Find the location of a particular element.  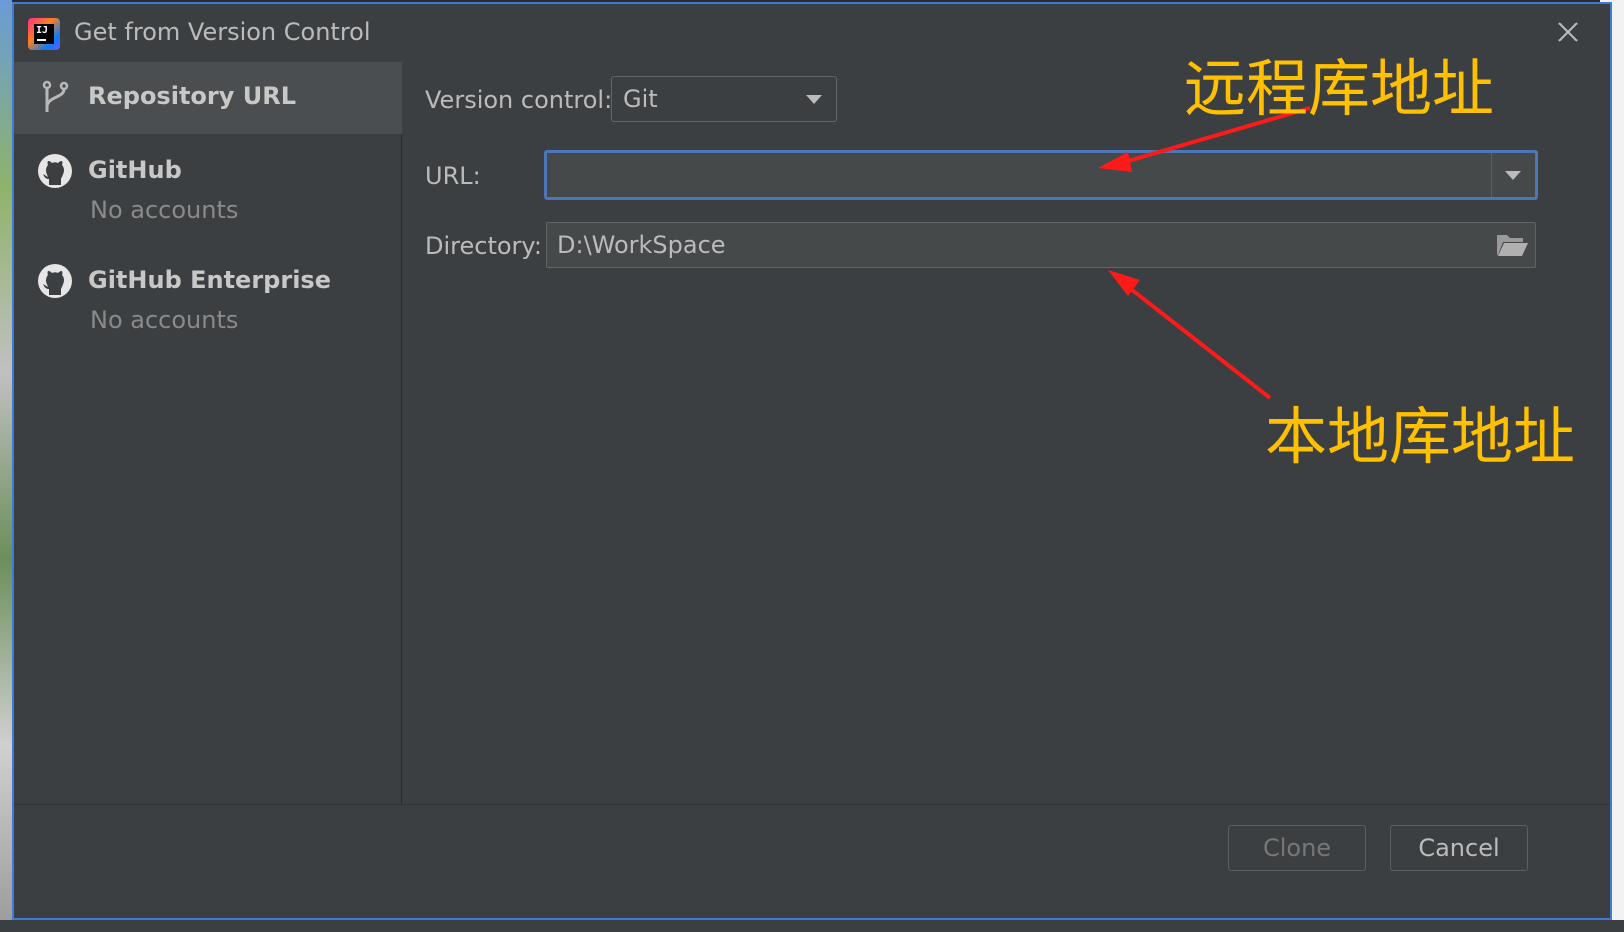

directory-field is located at coordinates (1041, 245).